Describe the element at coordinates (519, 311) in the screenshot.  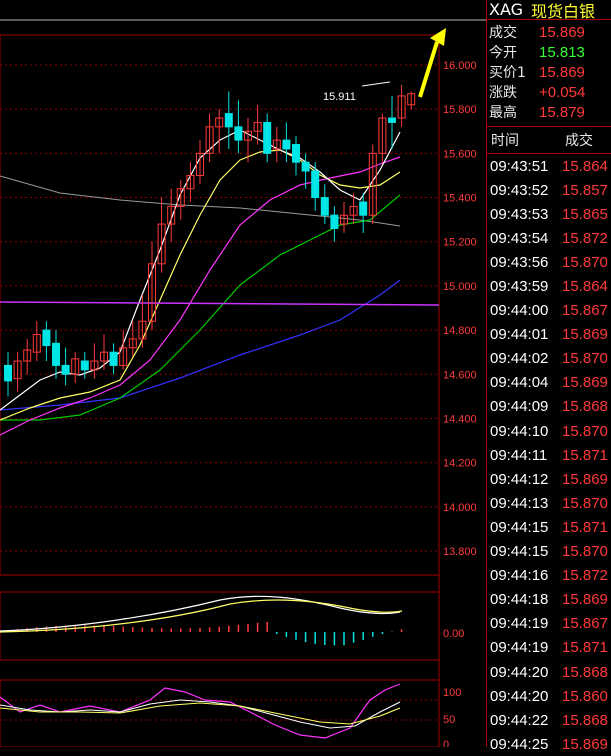
I see `tick-time: 09:44:00` at that location.